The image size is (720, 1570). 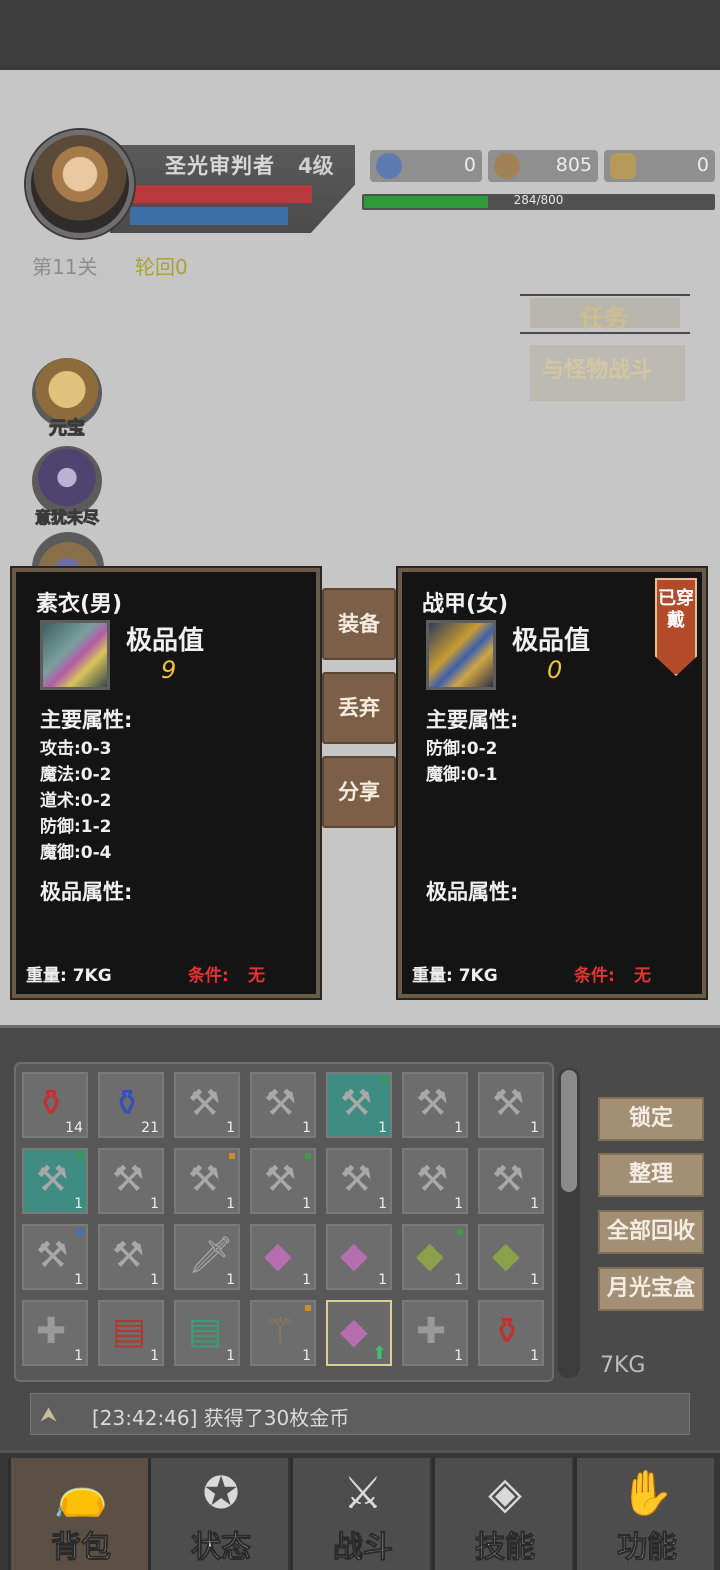 I want to click on stage-label: 第11关, so click(x=65, y=267).